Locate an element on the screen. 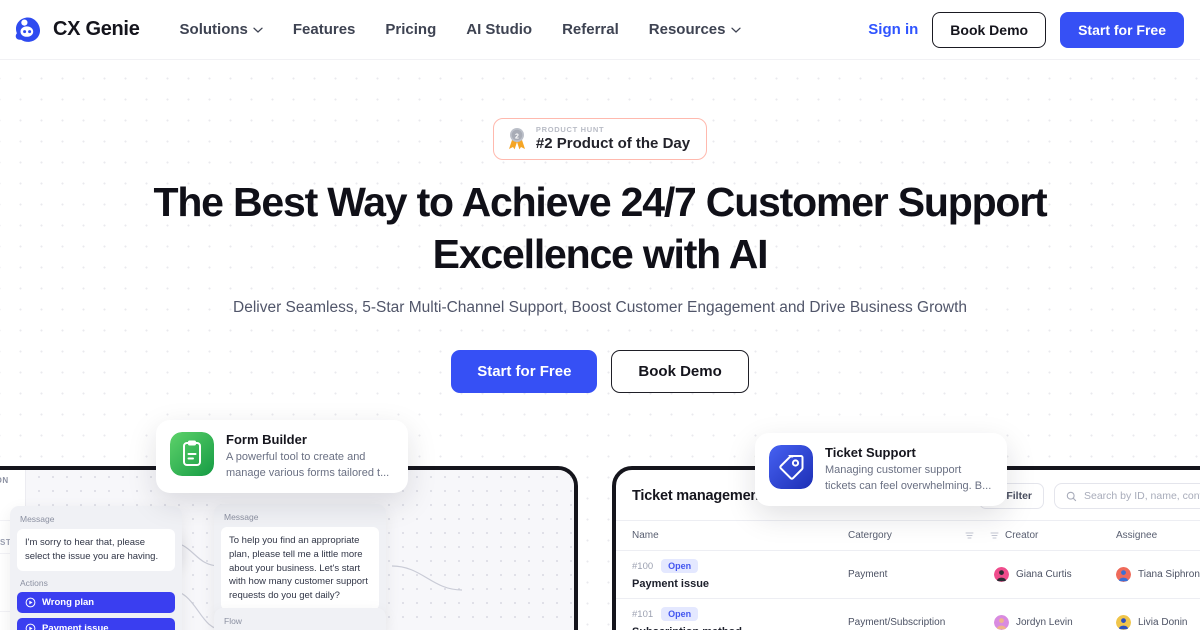  nav-label: Solutions is located at coordinates (213, 29).